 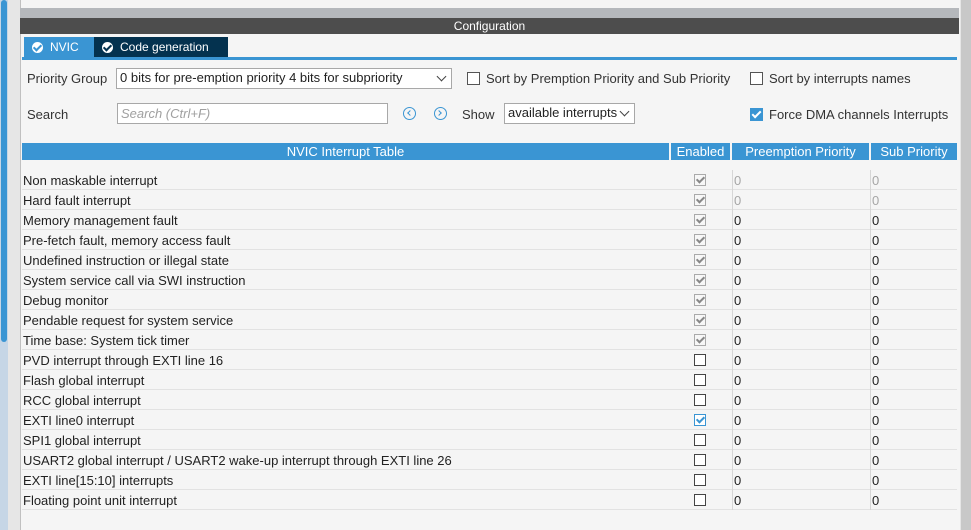 I want to click on column-header-sub-priority: Sub Priority, so click(x=914, y=151).